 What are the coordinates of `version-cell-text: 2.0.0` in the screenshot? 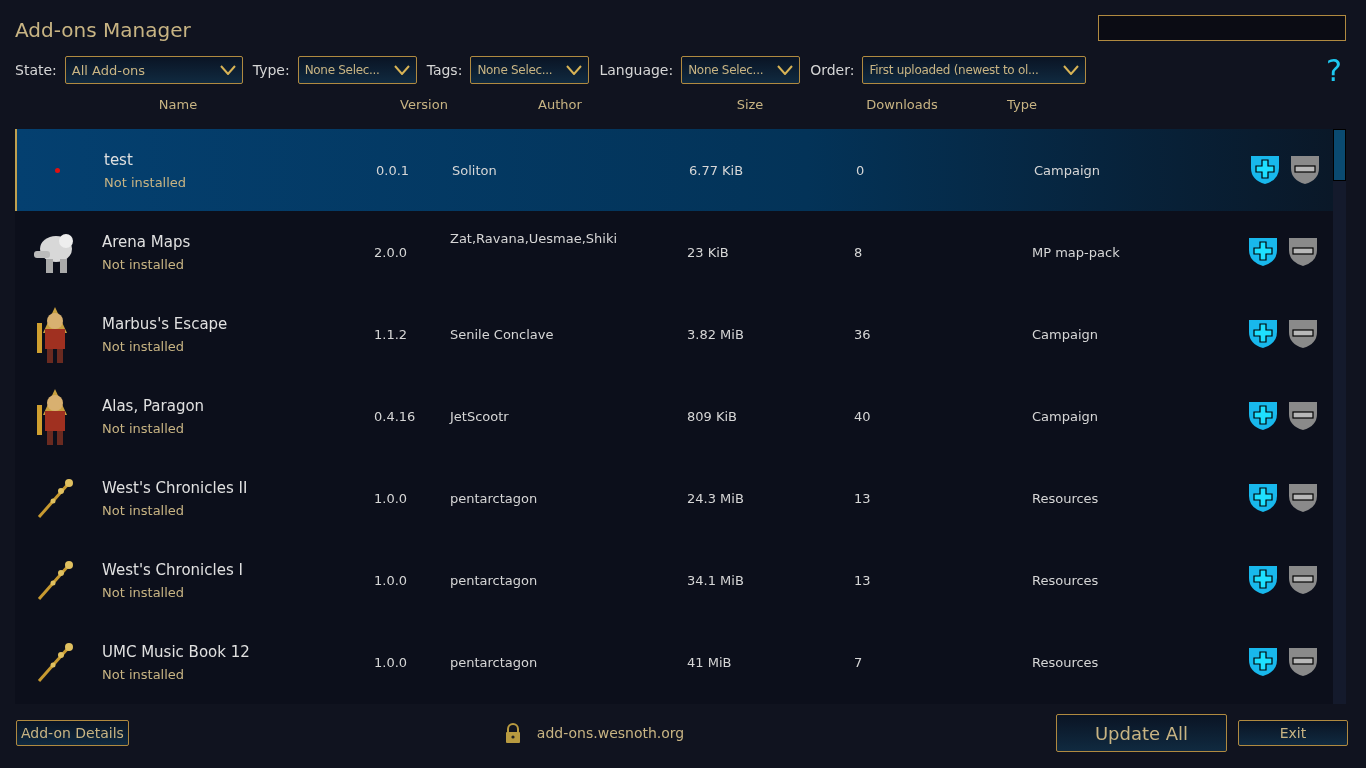 It's located at (391, 252).